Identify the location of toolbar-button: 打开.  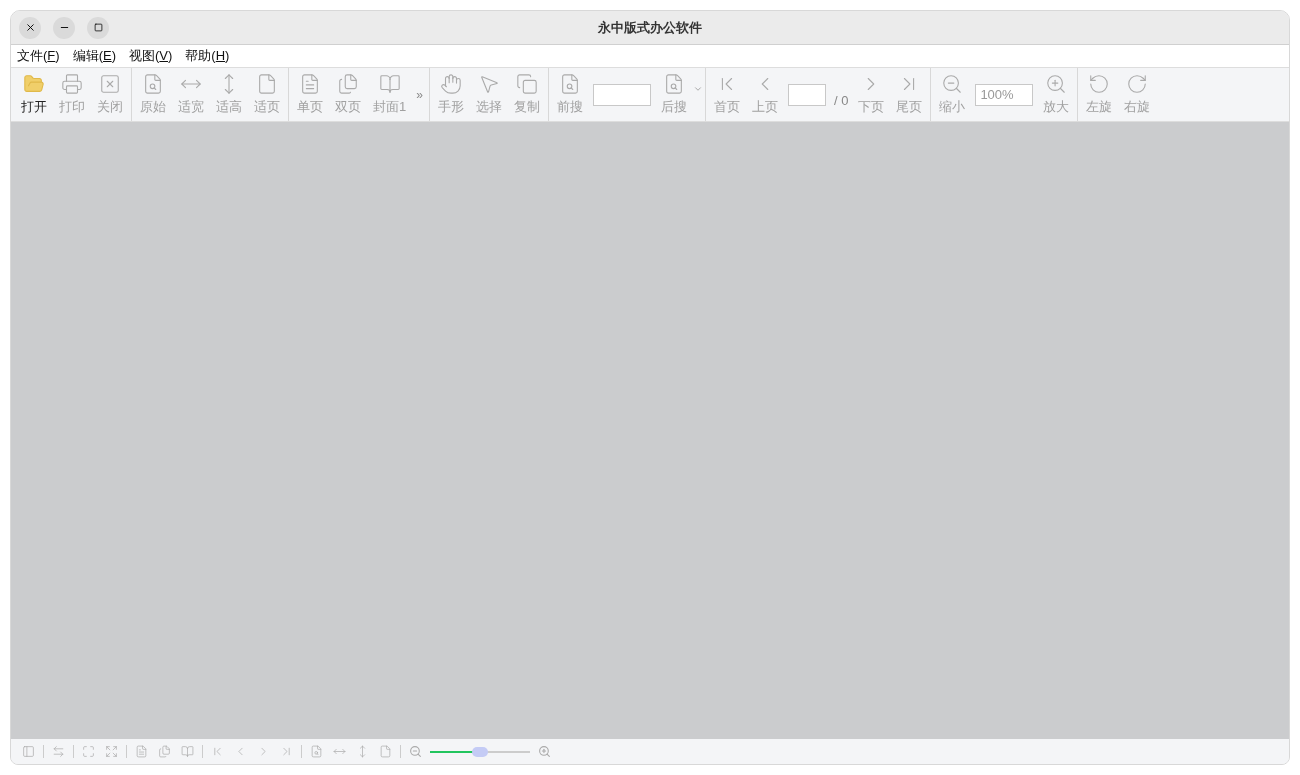
(34, 94).